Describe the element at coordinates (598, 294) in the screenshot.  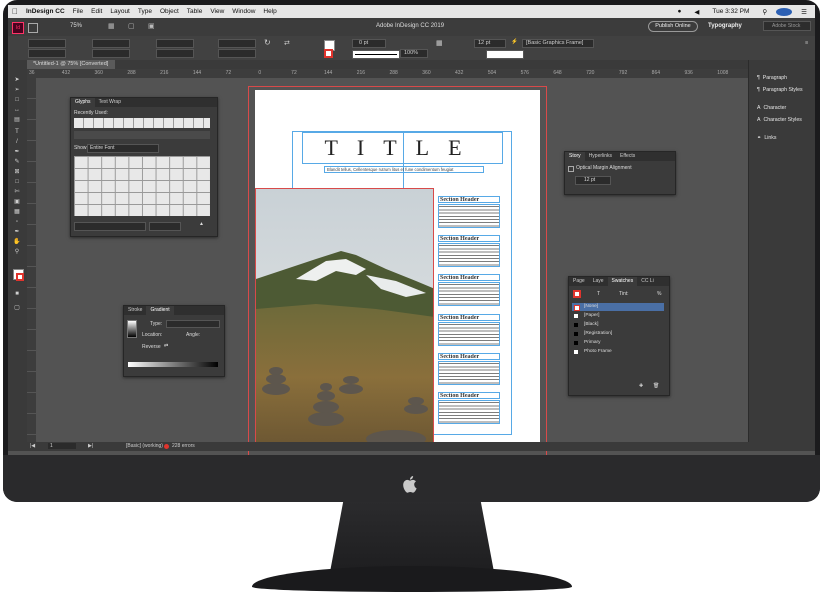
I see `formatting-text-icon: T` at that location.